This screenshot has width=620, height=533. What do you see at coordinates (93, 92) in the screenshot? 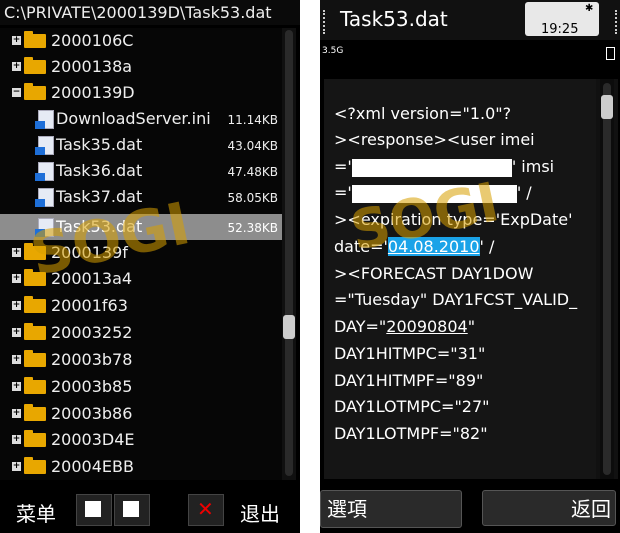
I see `folder-name: 2000139D` at bounding box center [93, 92].